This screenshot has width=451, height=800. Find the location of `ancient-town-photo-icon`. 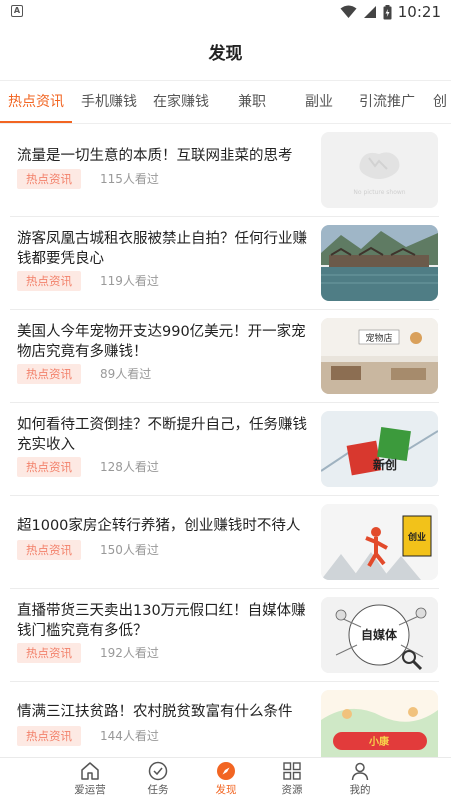

ancient-town-photo-icon is located at coordinates (379, 263).